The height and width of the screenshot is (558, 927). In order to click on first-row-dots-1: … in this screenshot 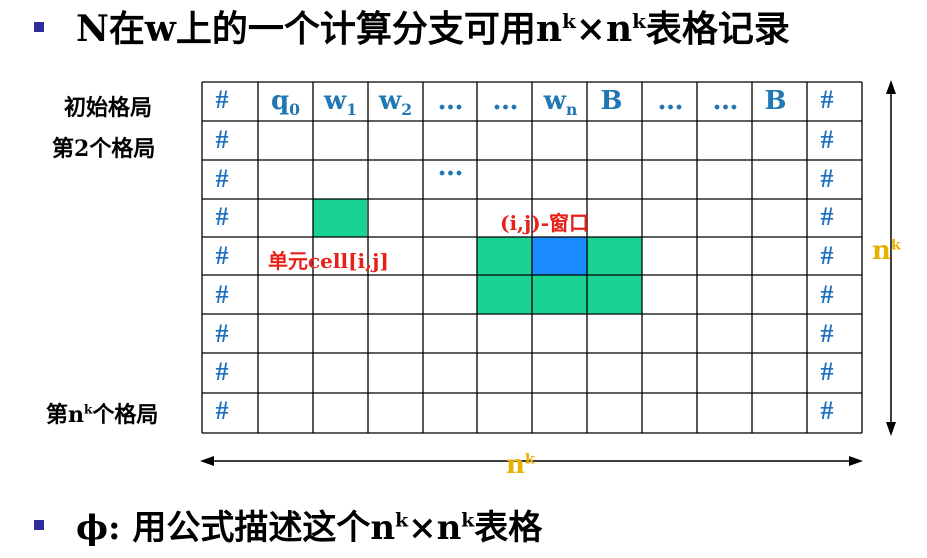, I will do `click(450, 101)`.